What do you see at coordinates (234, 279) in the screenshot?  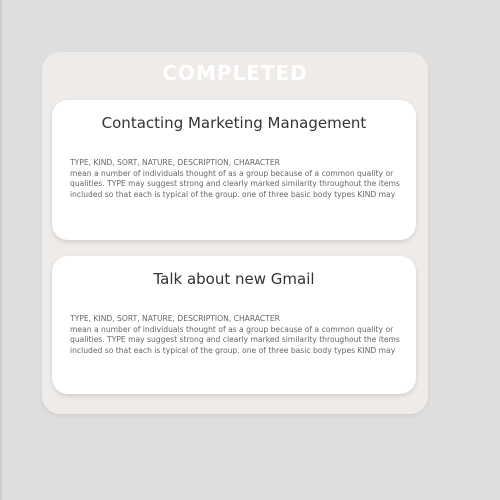 I see `task-card-title: Talk about new Gmail` at bounding box center [234, 279].